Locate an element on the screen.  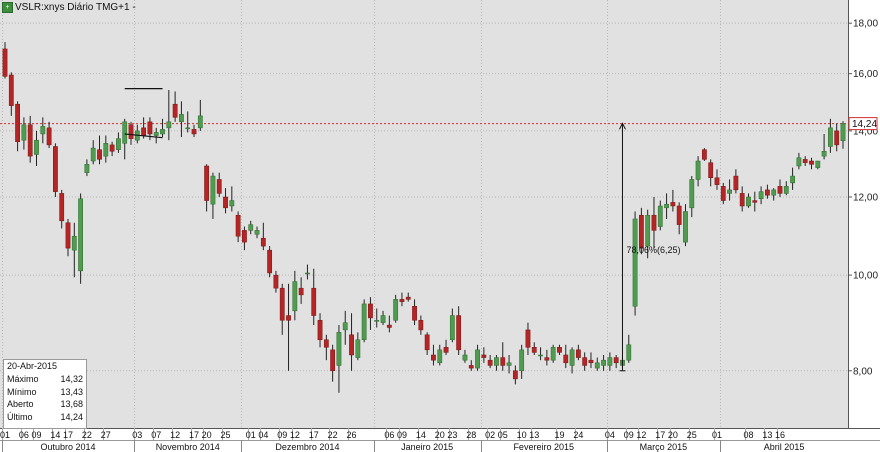
y-tick-label: 8,00 is located at coordinates (863, 371).